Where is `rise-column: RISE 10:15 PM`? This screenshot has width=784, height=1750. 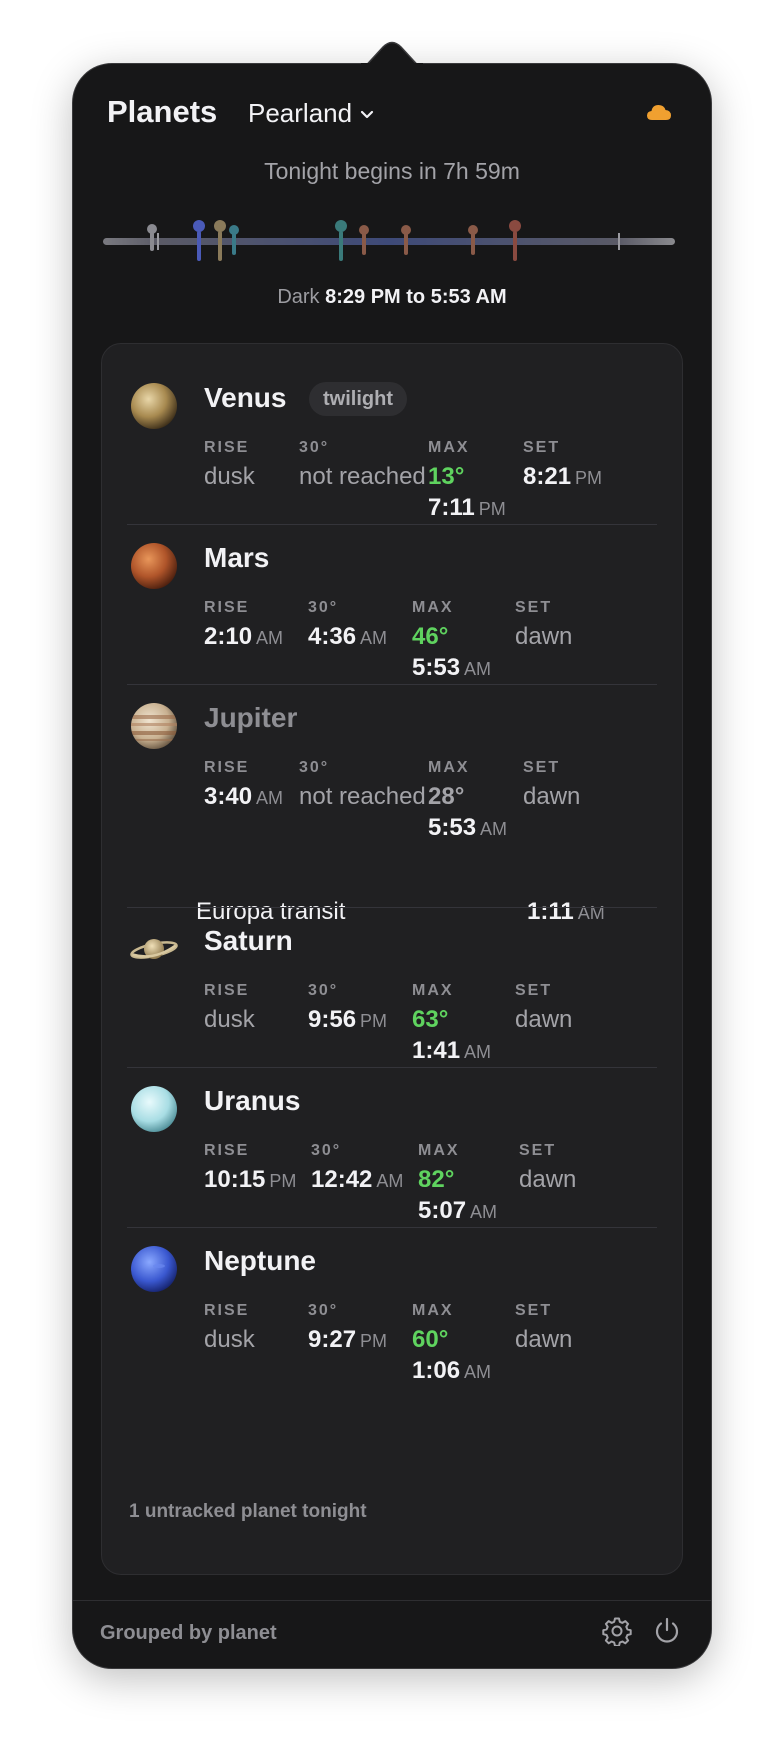 rise-column: RISE 10:15 PM is located at coordinates (250, 1167).